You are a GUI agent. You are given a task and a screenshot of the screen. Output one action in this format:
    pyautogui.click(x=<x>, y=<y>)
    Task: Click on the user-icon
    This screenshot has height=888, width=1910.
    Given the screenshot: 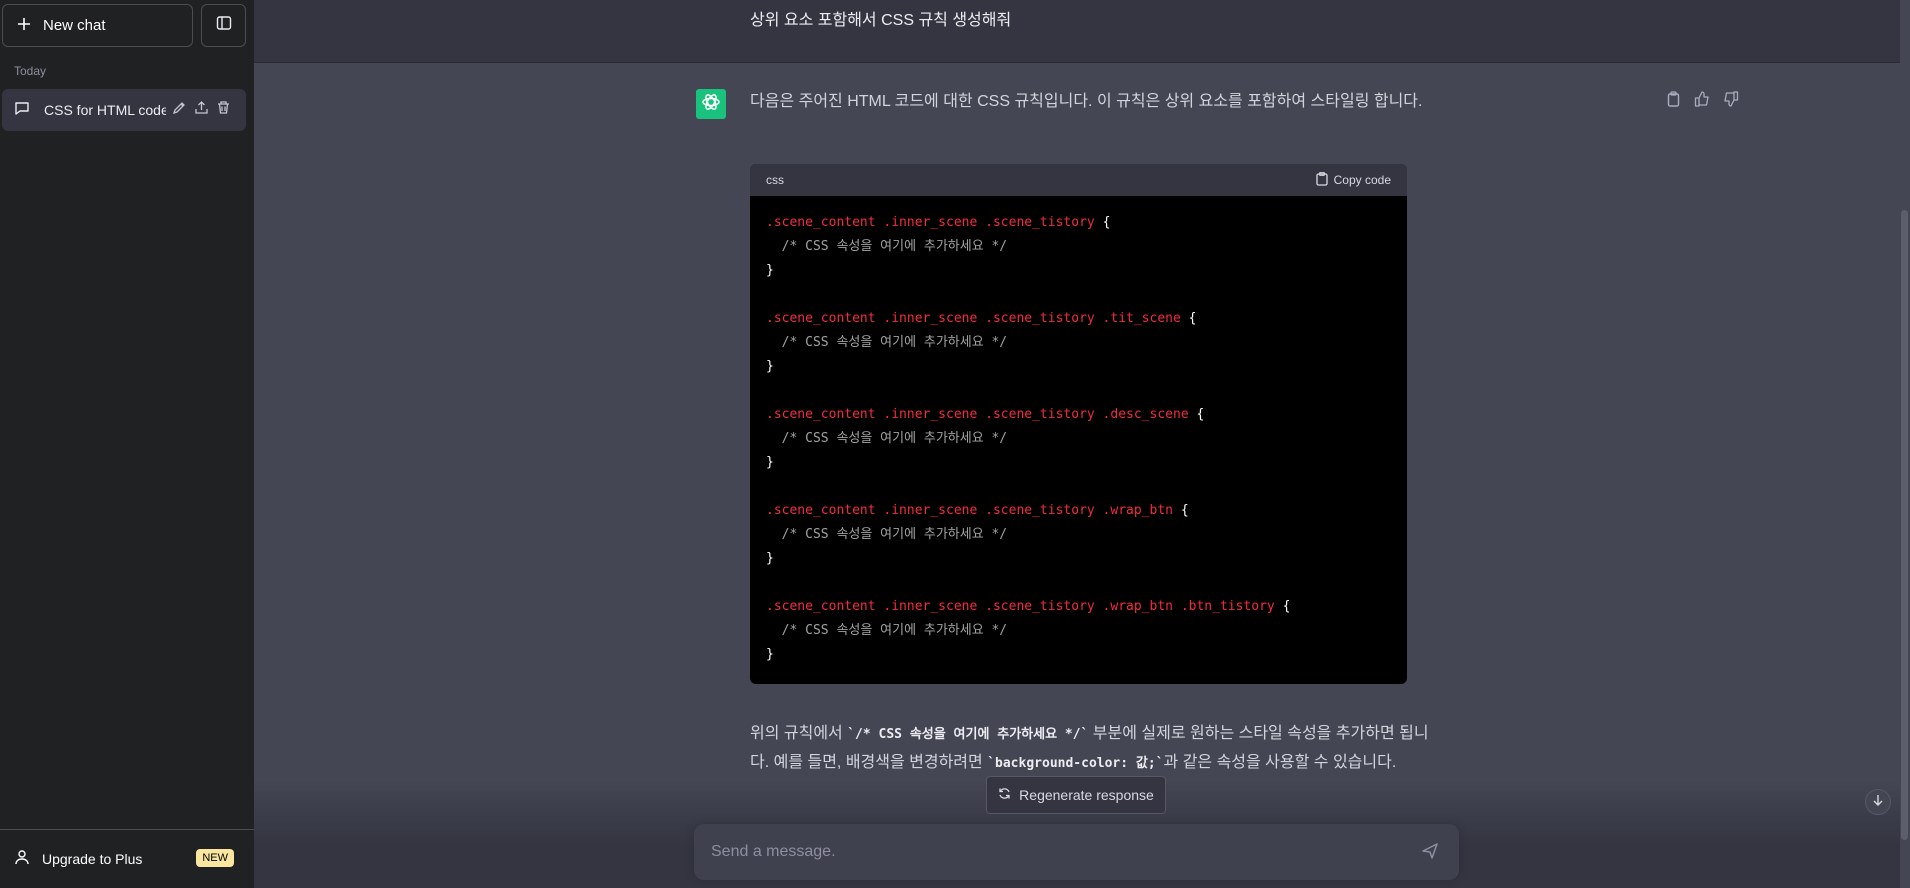 What is the action you would take?
    pyautogui.click(x=22, y=859)
    